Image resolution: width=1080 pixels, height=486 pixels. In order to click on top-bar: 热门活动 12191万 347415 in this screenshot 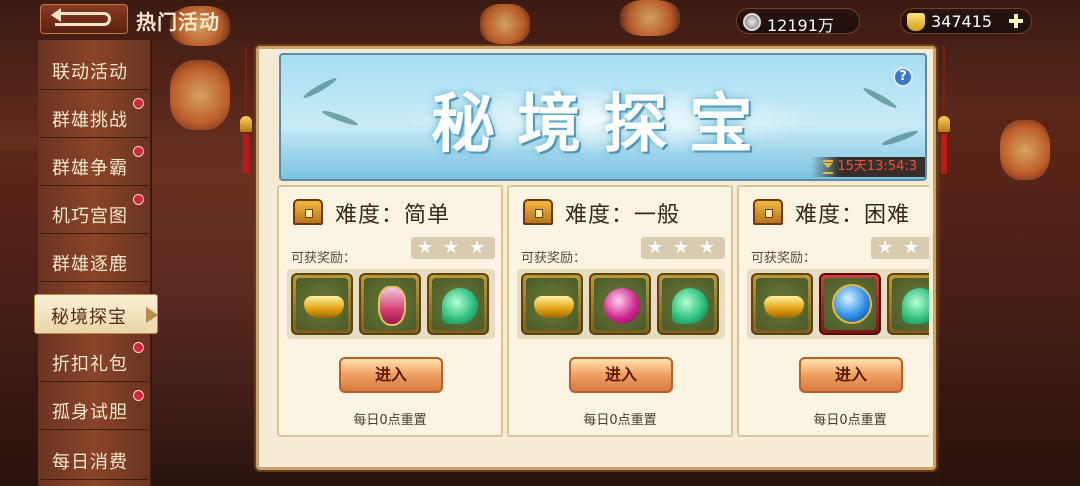, I will do `click(540, 20)`.